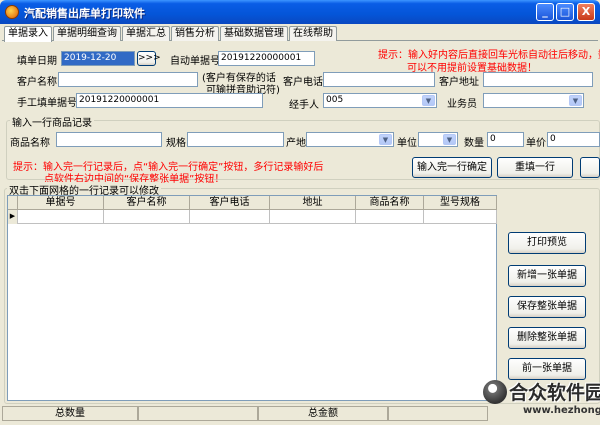  I want to click on col-header-phone: 客户电话, so click(230, 203).